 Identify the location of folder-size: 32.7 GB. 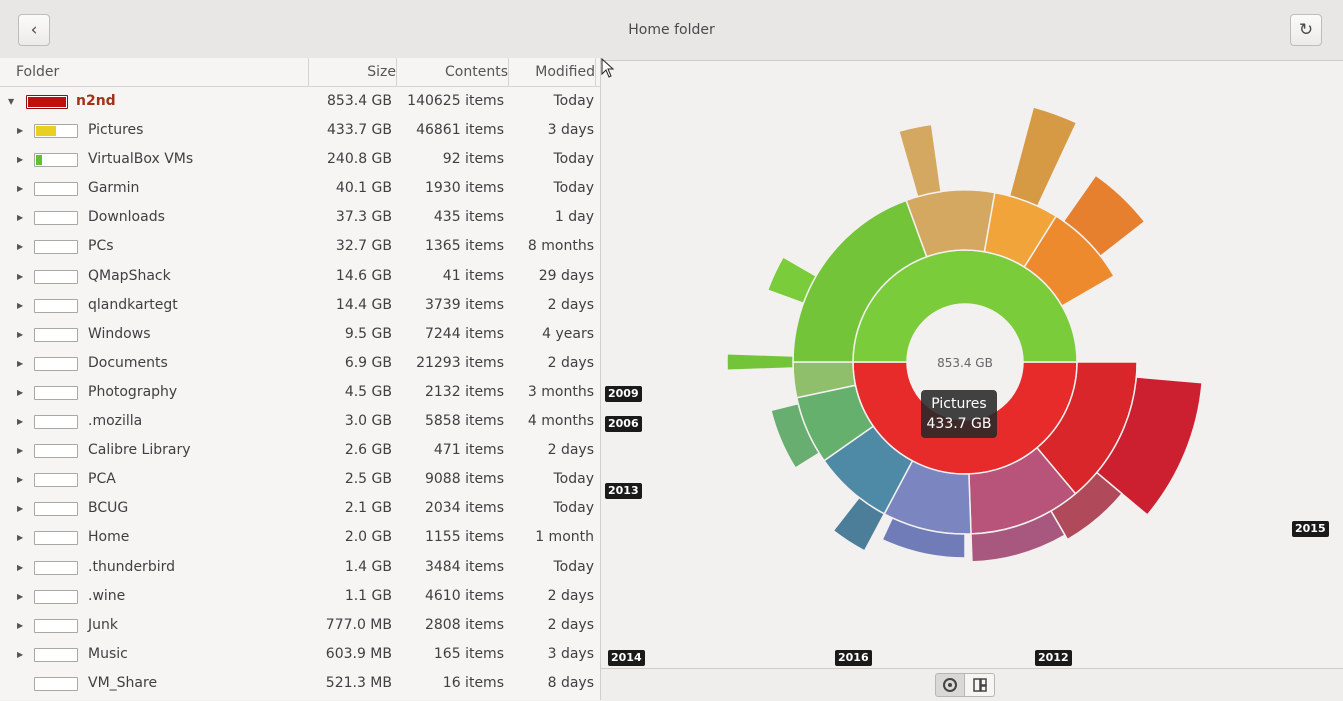
(363, 246).